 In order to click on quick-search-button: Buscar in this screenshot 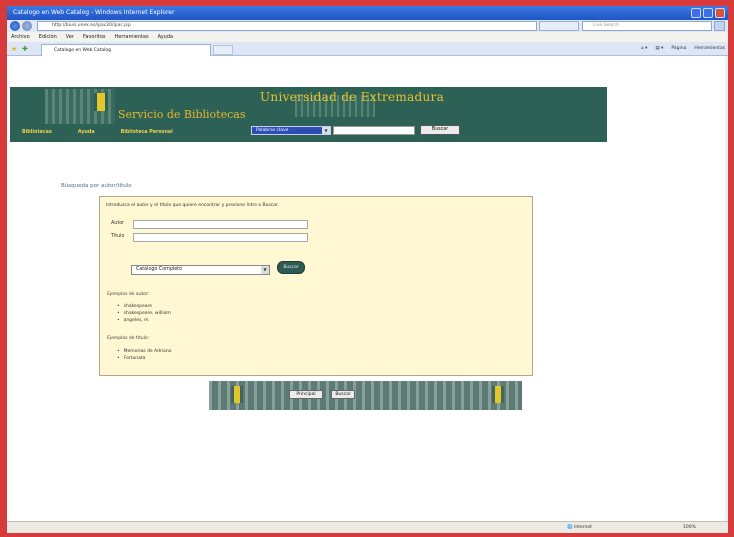, I will do `click(440, 130)`.